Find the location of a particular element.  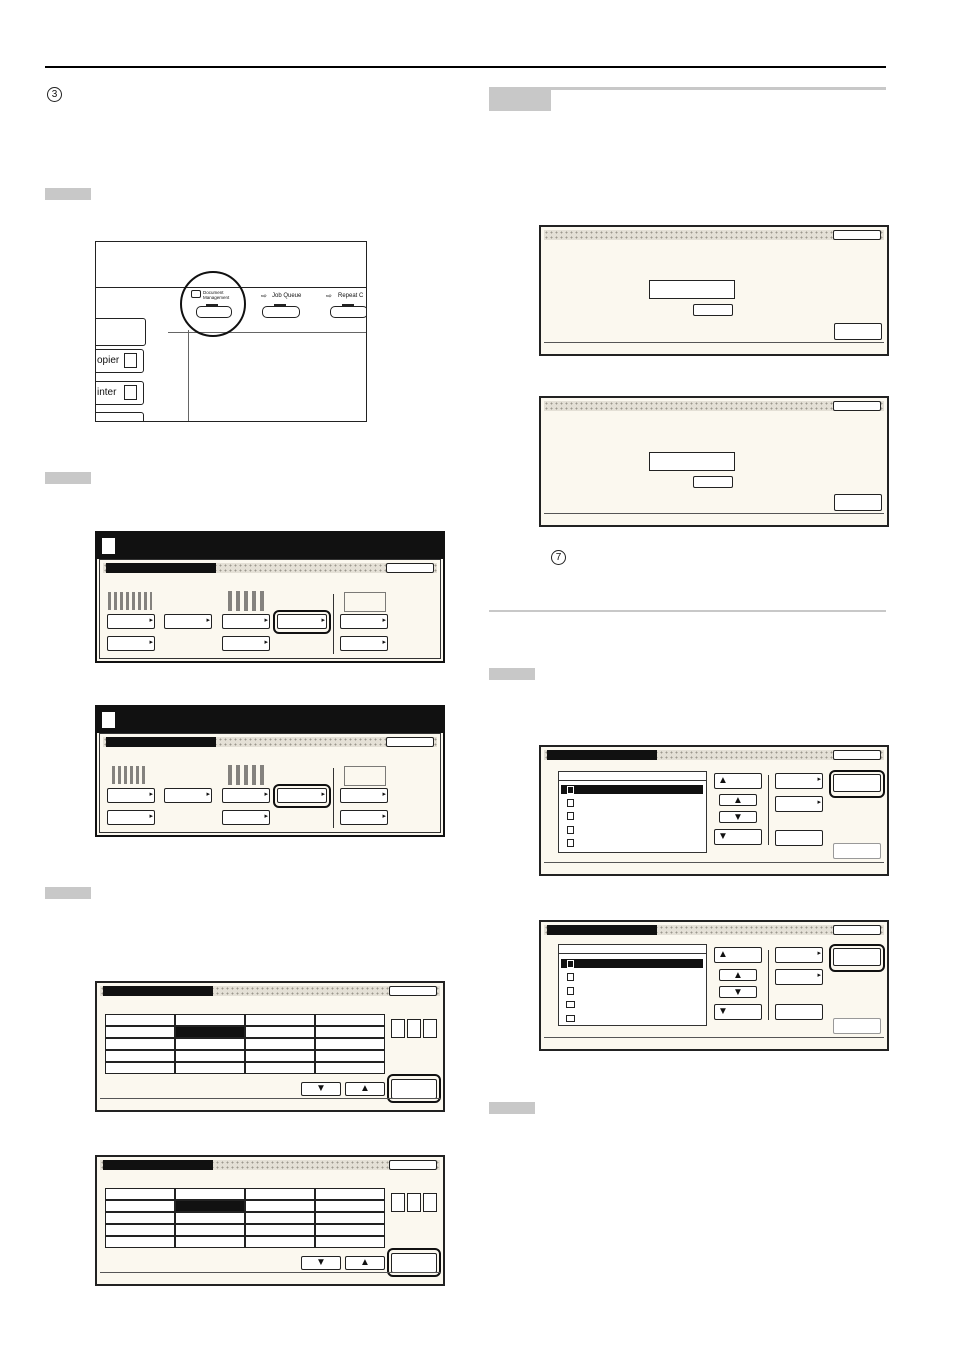

user-icons is located at coordinates (130, 601).